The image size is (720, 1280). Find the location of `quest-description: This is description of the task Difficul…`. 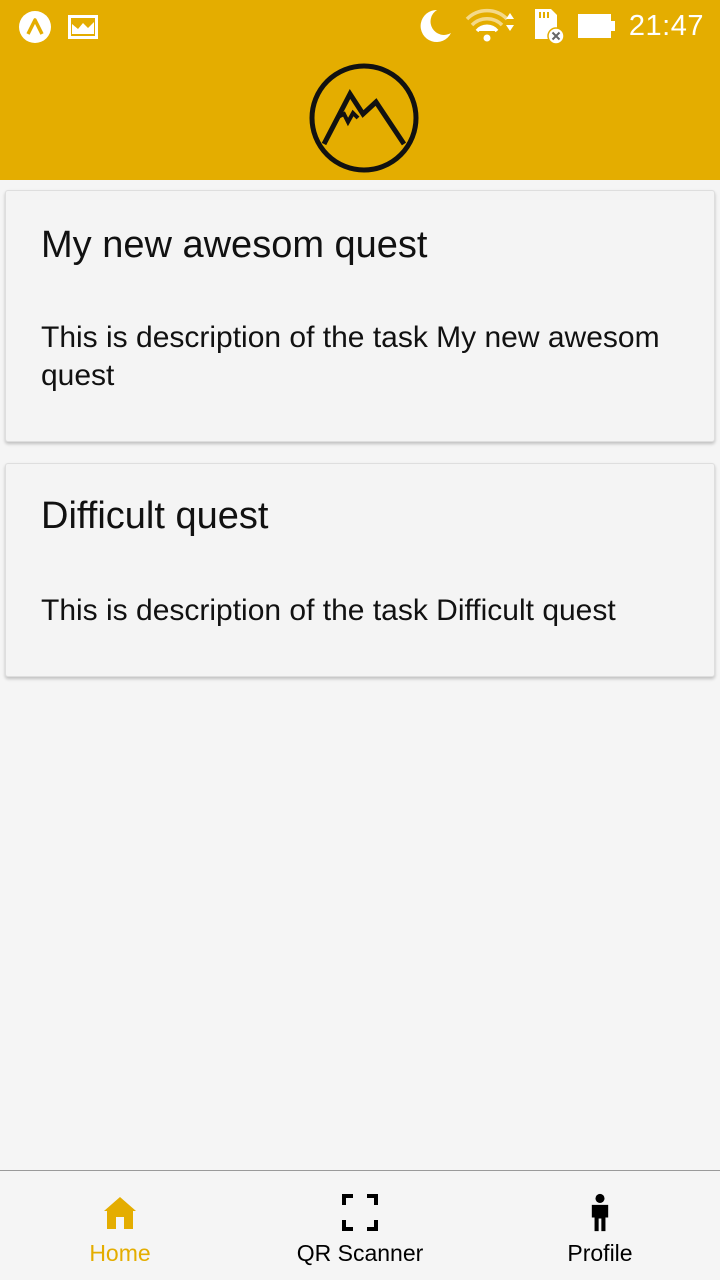

quest-description: This is description of the task Difficul… is located at coordinates (328, 610).